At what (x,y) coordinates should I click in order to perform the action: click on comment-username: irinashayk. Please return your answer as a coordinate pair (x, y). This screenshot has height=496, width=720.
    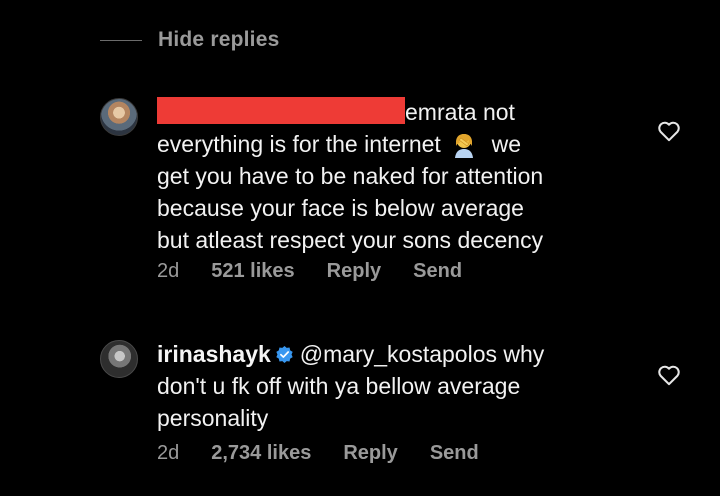
    Looking at the image, I should click on (214, 354).